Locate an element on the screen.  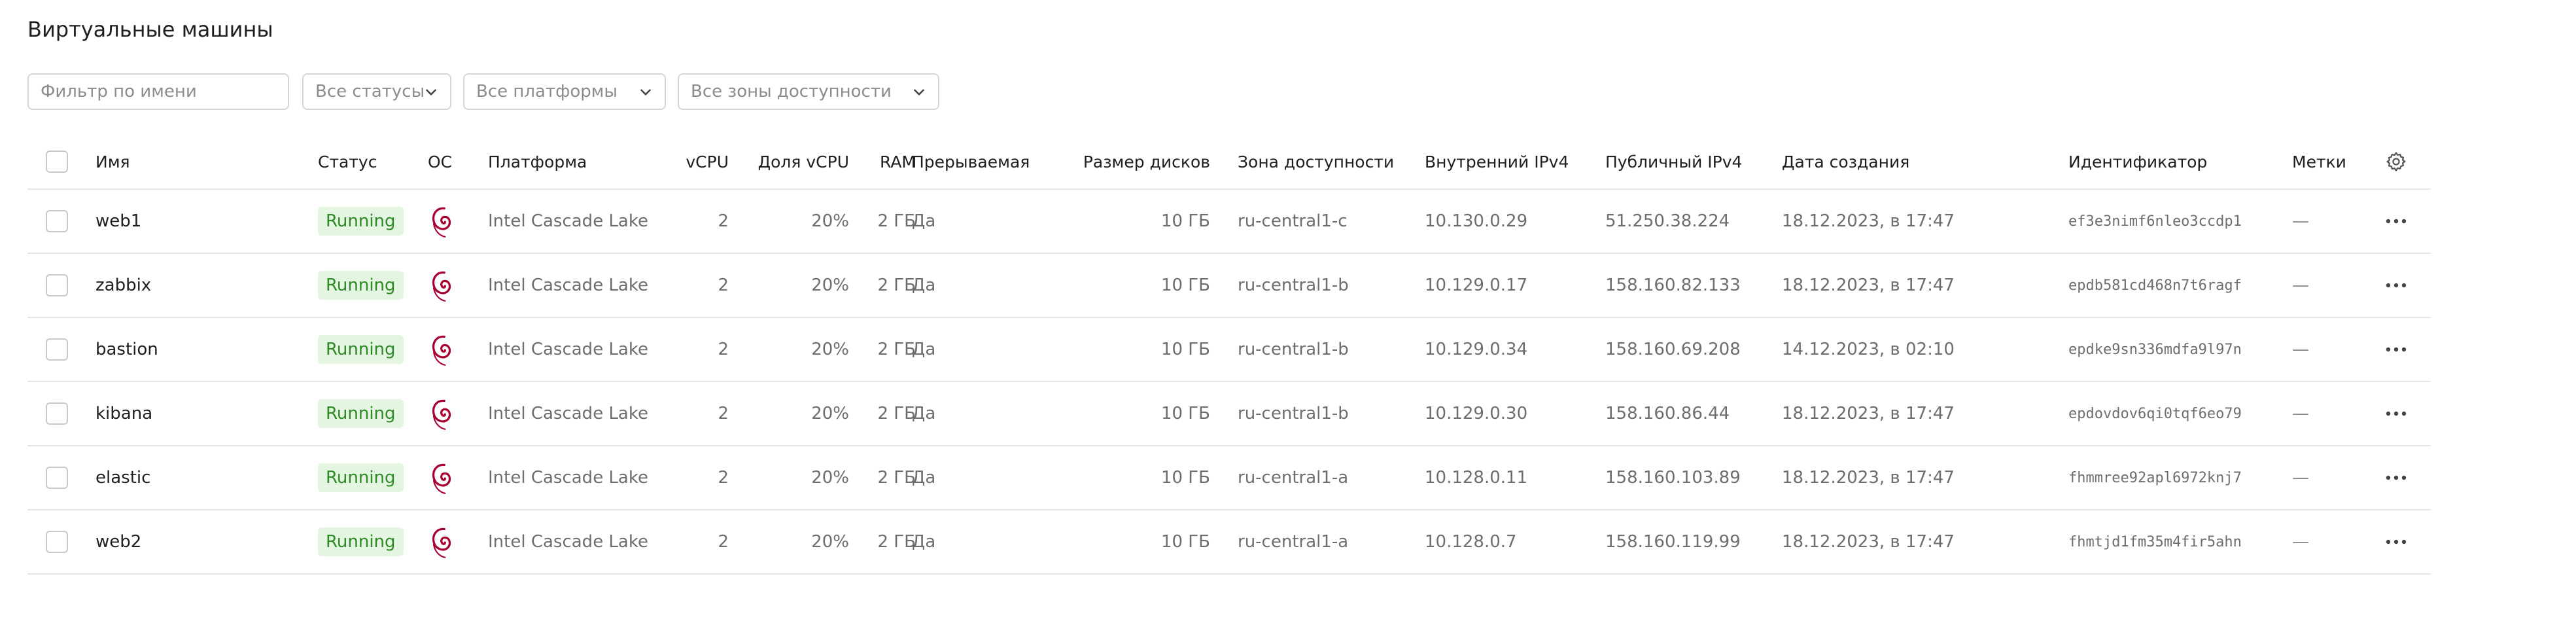
gear-icon is located at coordinates (2396, 162).